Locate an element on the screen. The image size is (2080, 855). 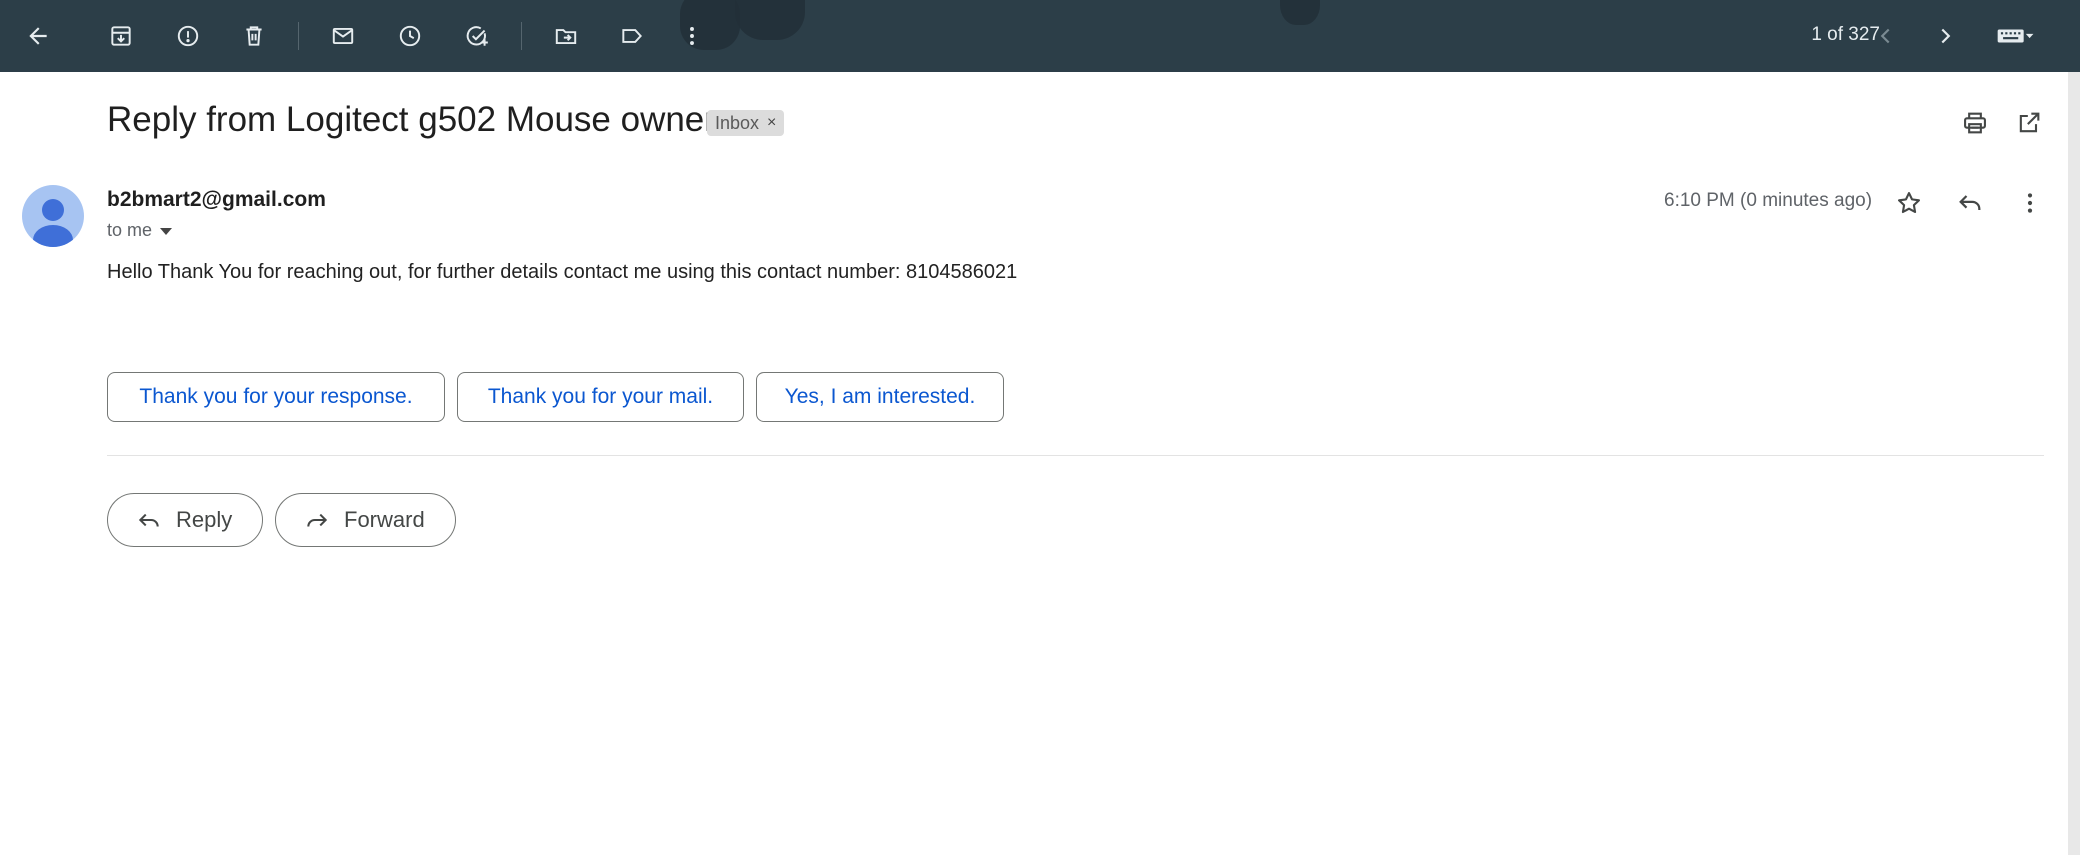
forward-icon is located at coordinates (317, 520).